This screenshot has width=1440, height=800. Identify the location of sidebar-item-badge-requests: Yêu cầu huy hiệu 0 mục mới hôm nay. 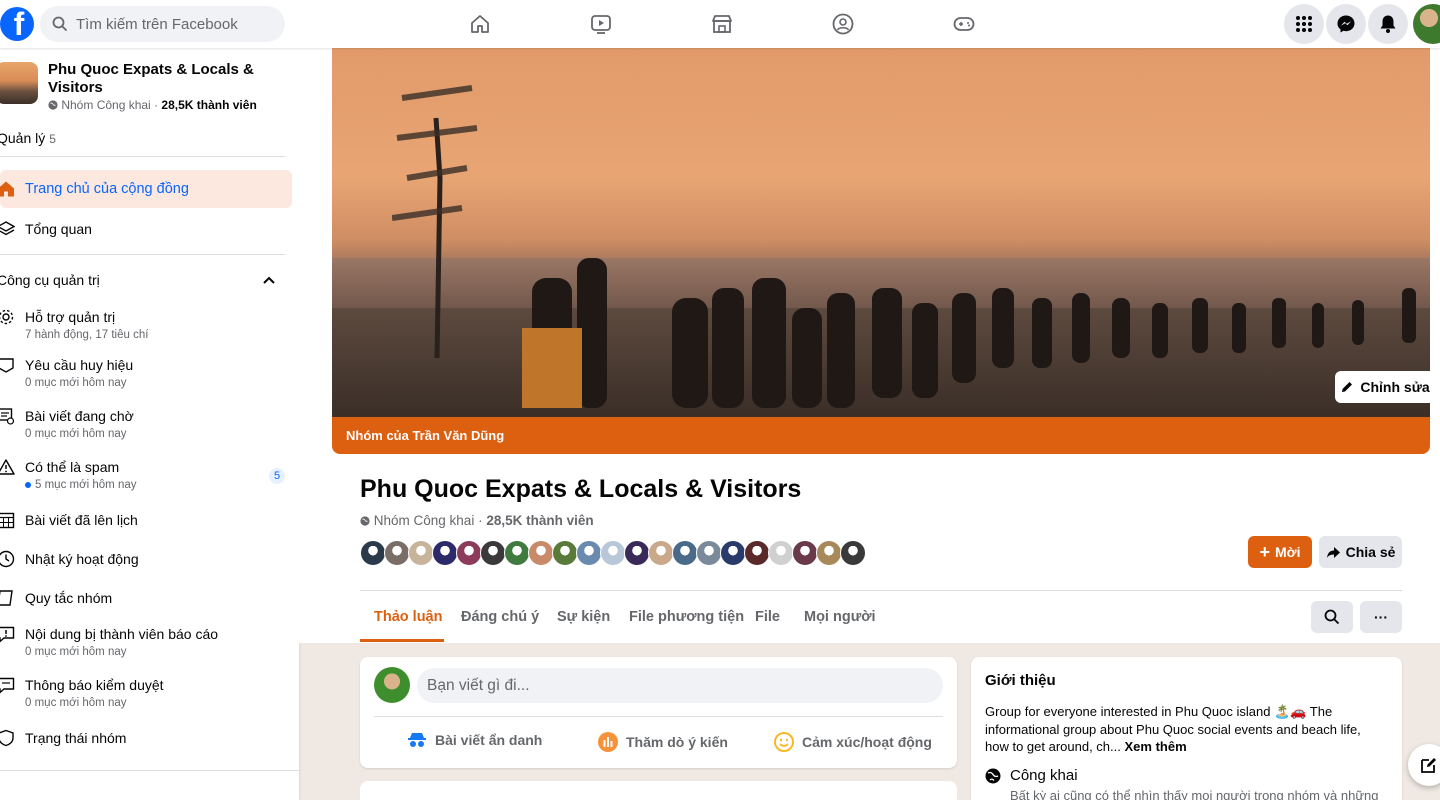
(146, 373).